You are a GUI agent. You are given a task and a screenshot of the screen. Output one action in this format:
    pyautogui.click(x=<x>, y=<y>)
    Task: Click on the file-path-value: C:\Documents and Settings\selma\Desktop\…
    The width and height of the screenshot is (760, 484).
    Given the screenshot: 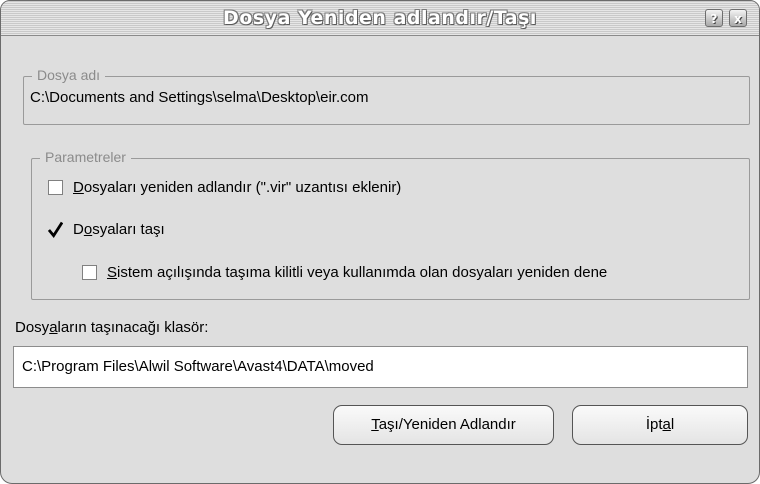 What is the action you would take?
    pyautogui.click(x=199, y=97)
    